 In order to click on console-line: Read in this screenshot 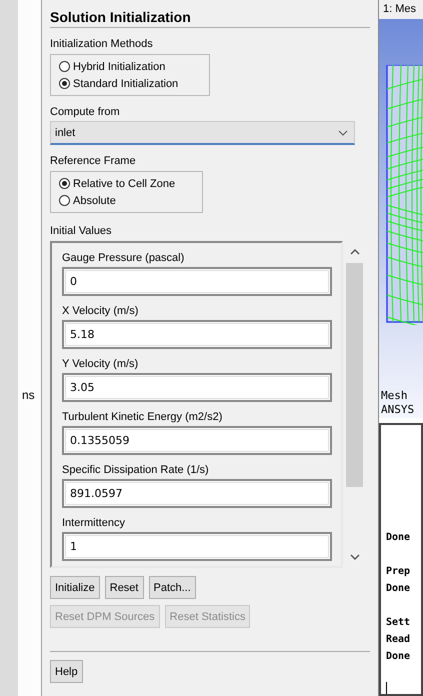, I will do `click(399, 640)`.